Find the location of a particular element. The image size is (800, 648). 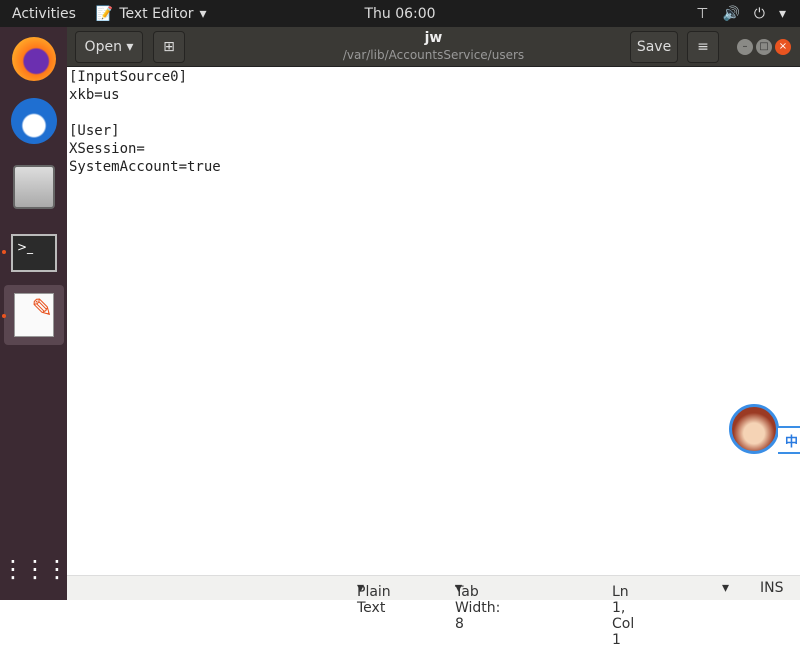

power-icon: ⏻ is located at coordinates (759, 13).